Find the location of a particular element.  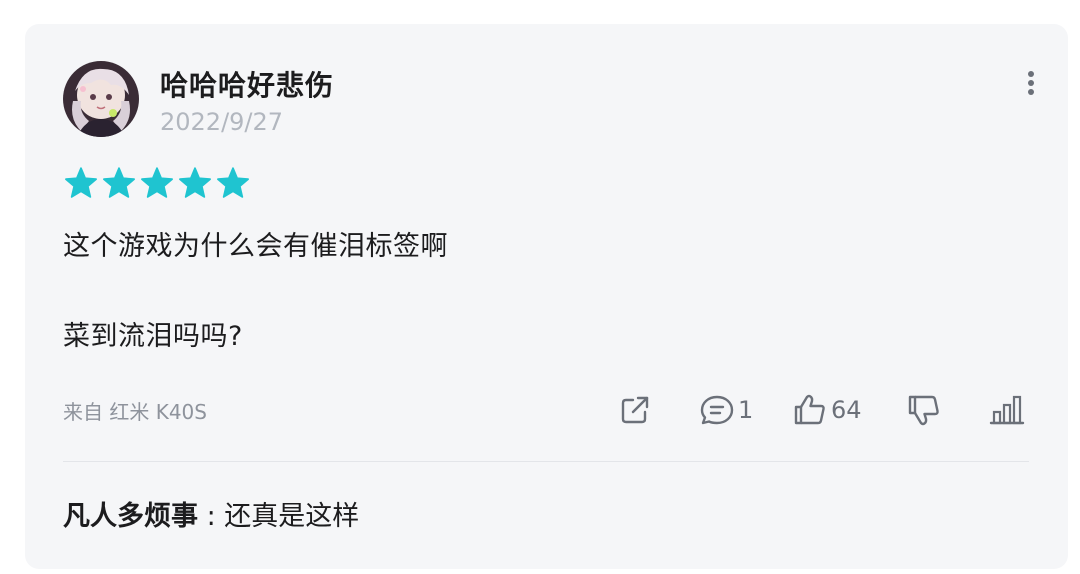

reply-author: 凡人多烦事 is located at coordinates (130, 516).